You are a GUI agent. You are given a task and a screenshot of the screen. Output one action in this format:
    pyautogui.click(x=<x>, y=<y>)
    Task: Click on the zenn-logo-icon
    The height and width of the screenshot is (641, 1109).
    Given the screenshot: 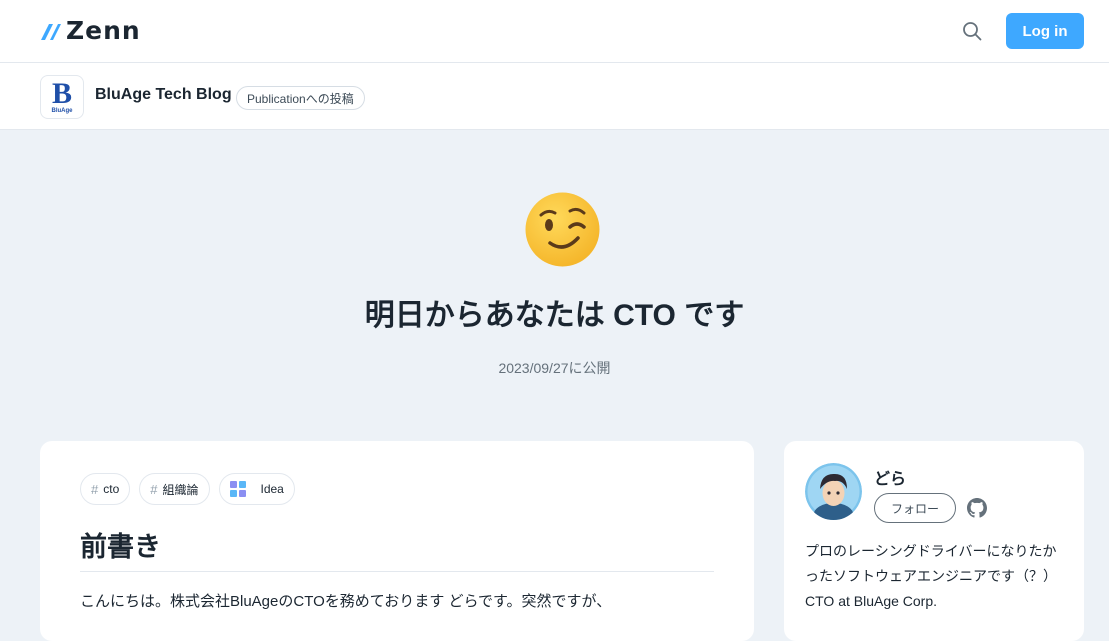 What is the action you would take?
    pyautogui.click(x=51, y=32)
    